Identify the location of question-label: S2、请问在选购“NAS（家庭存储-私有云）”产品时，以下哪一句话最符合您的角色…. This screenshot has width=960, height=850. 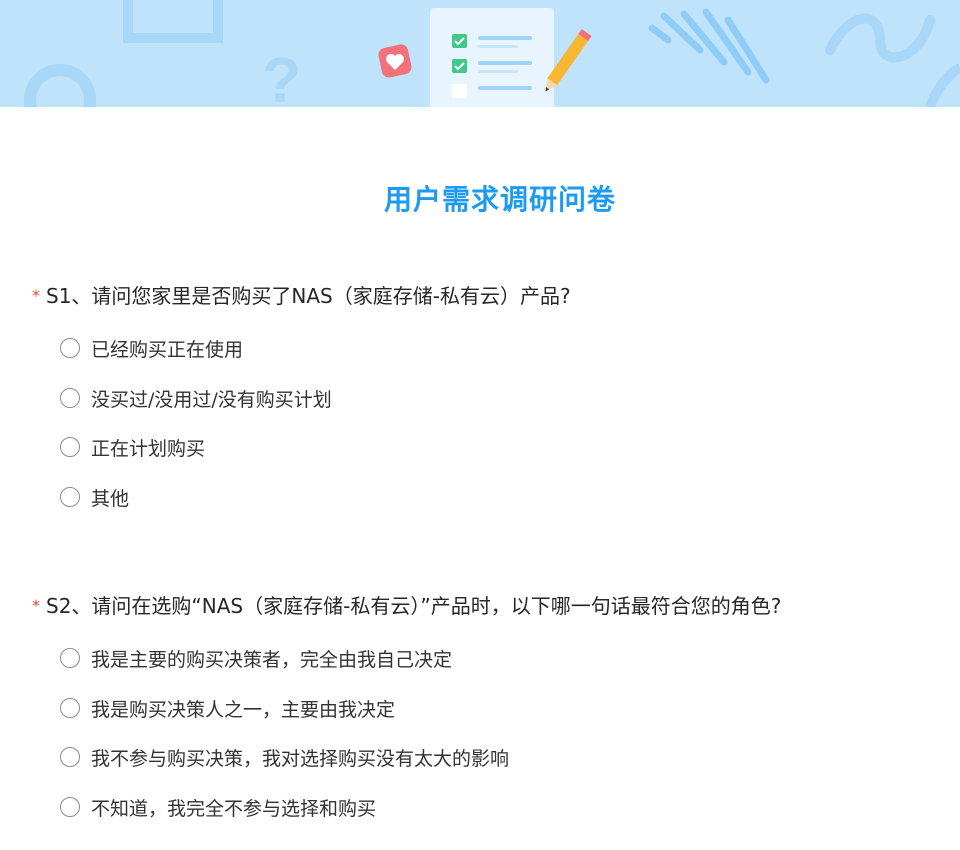
(414, 606).